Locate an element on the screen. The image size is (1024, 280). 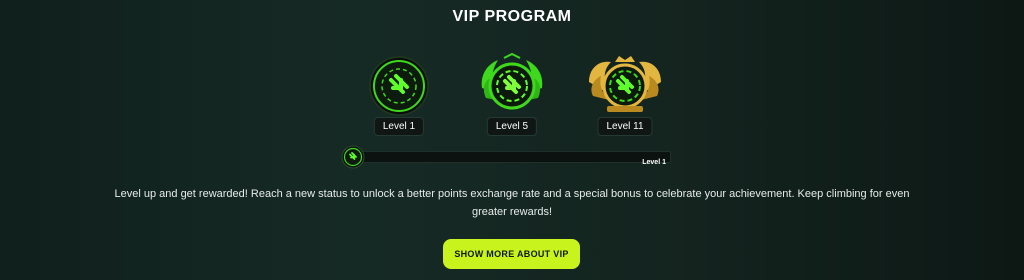
level-5-badge: Level 5 is located at coordinates (512, 95).